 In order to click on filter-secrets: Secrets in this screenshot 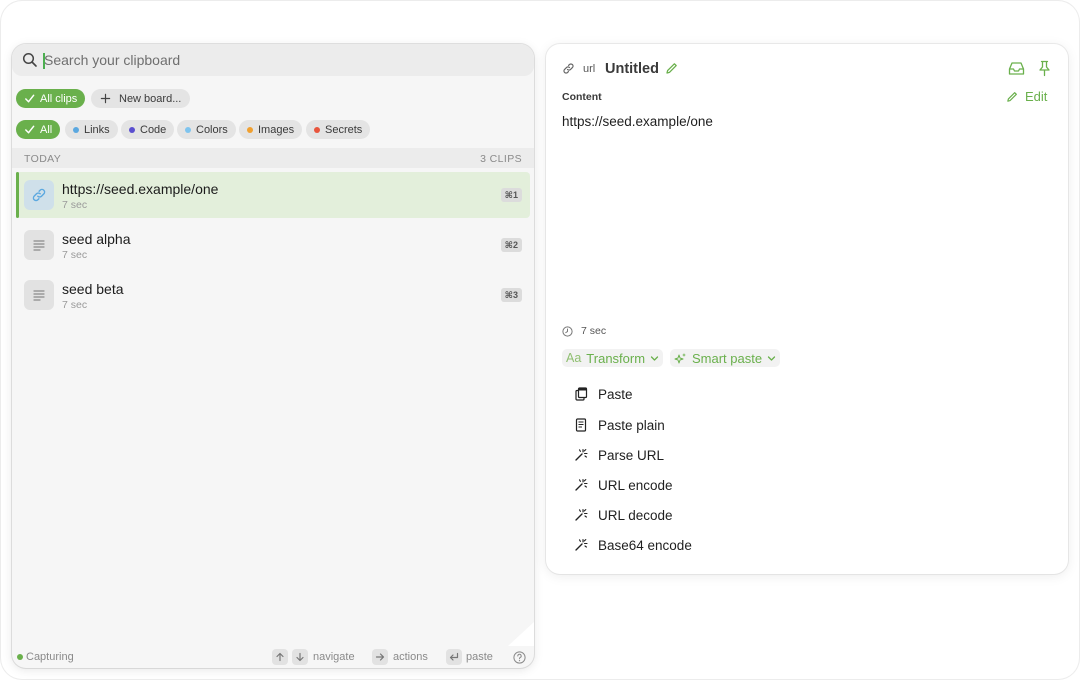, I will do `click(338, 129)`.